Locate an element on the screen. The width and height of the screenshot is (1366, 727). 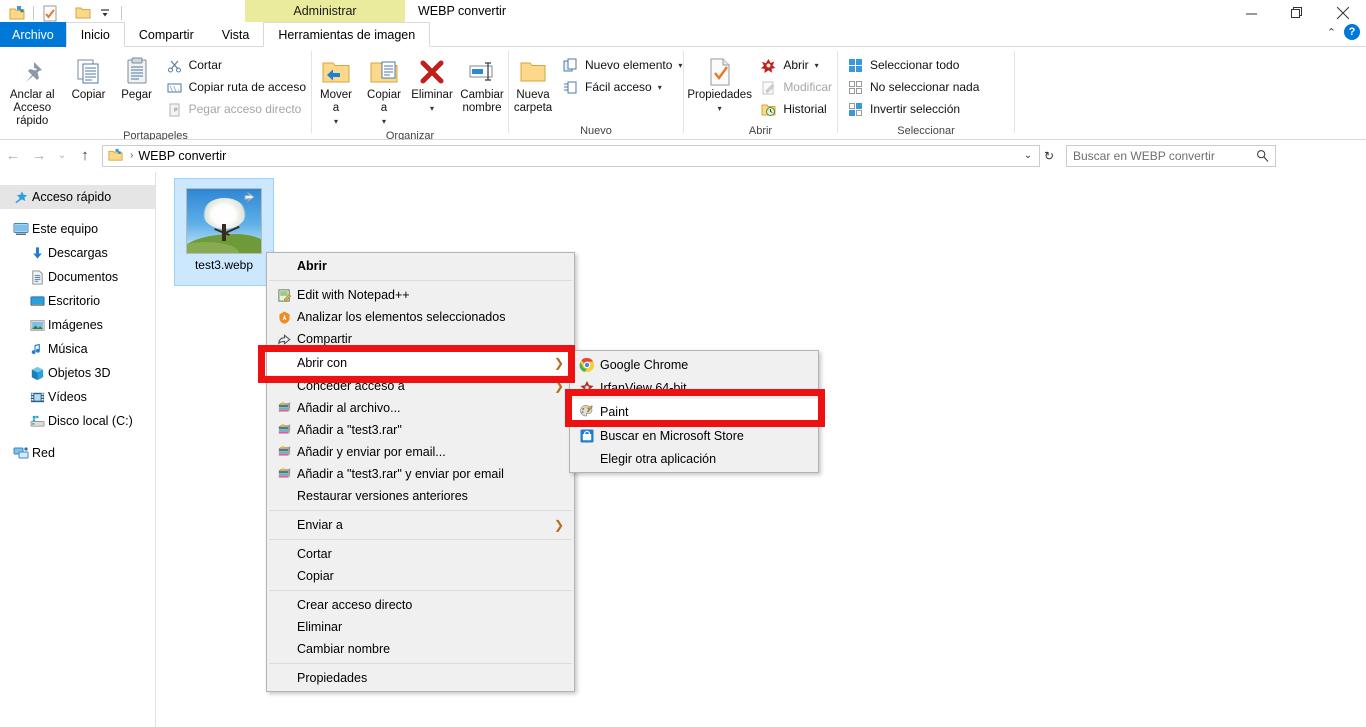
new-folder-icon is located at coordinates (17, 13).